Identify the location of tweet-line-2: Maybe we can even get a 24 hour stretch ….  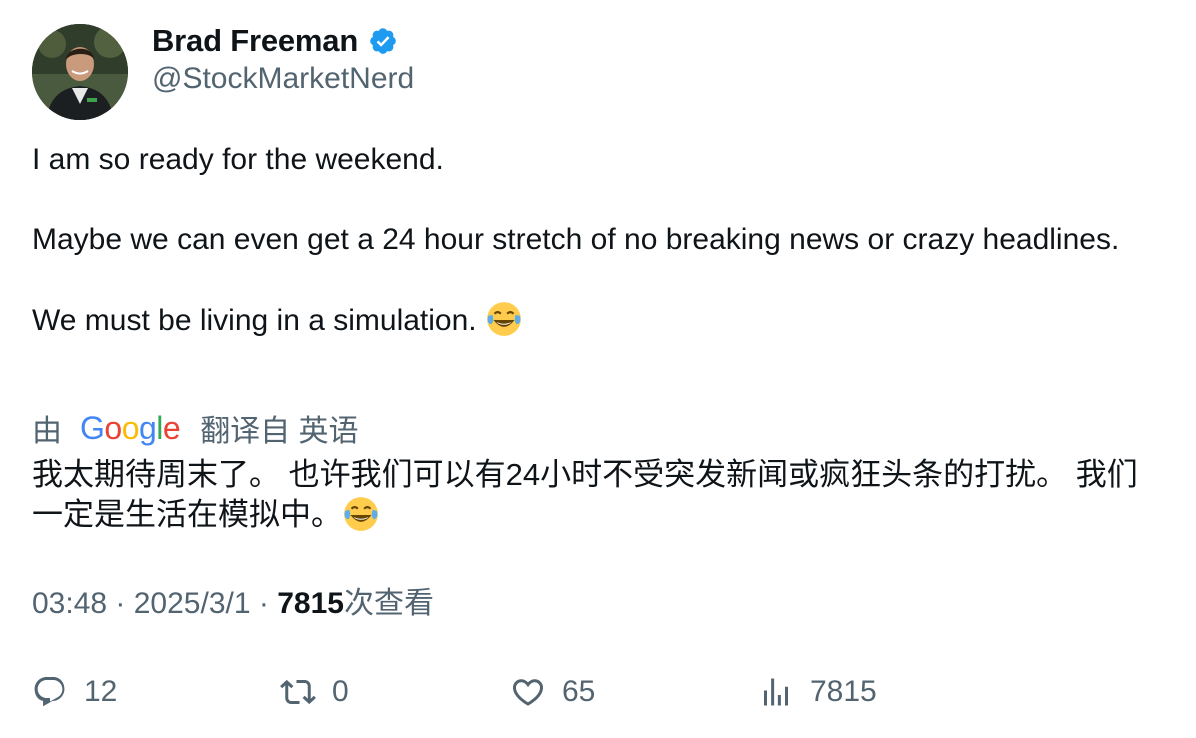
(576, 239).